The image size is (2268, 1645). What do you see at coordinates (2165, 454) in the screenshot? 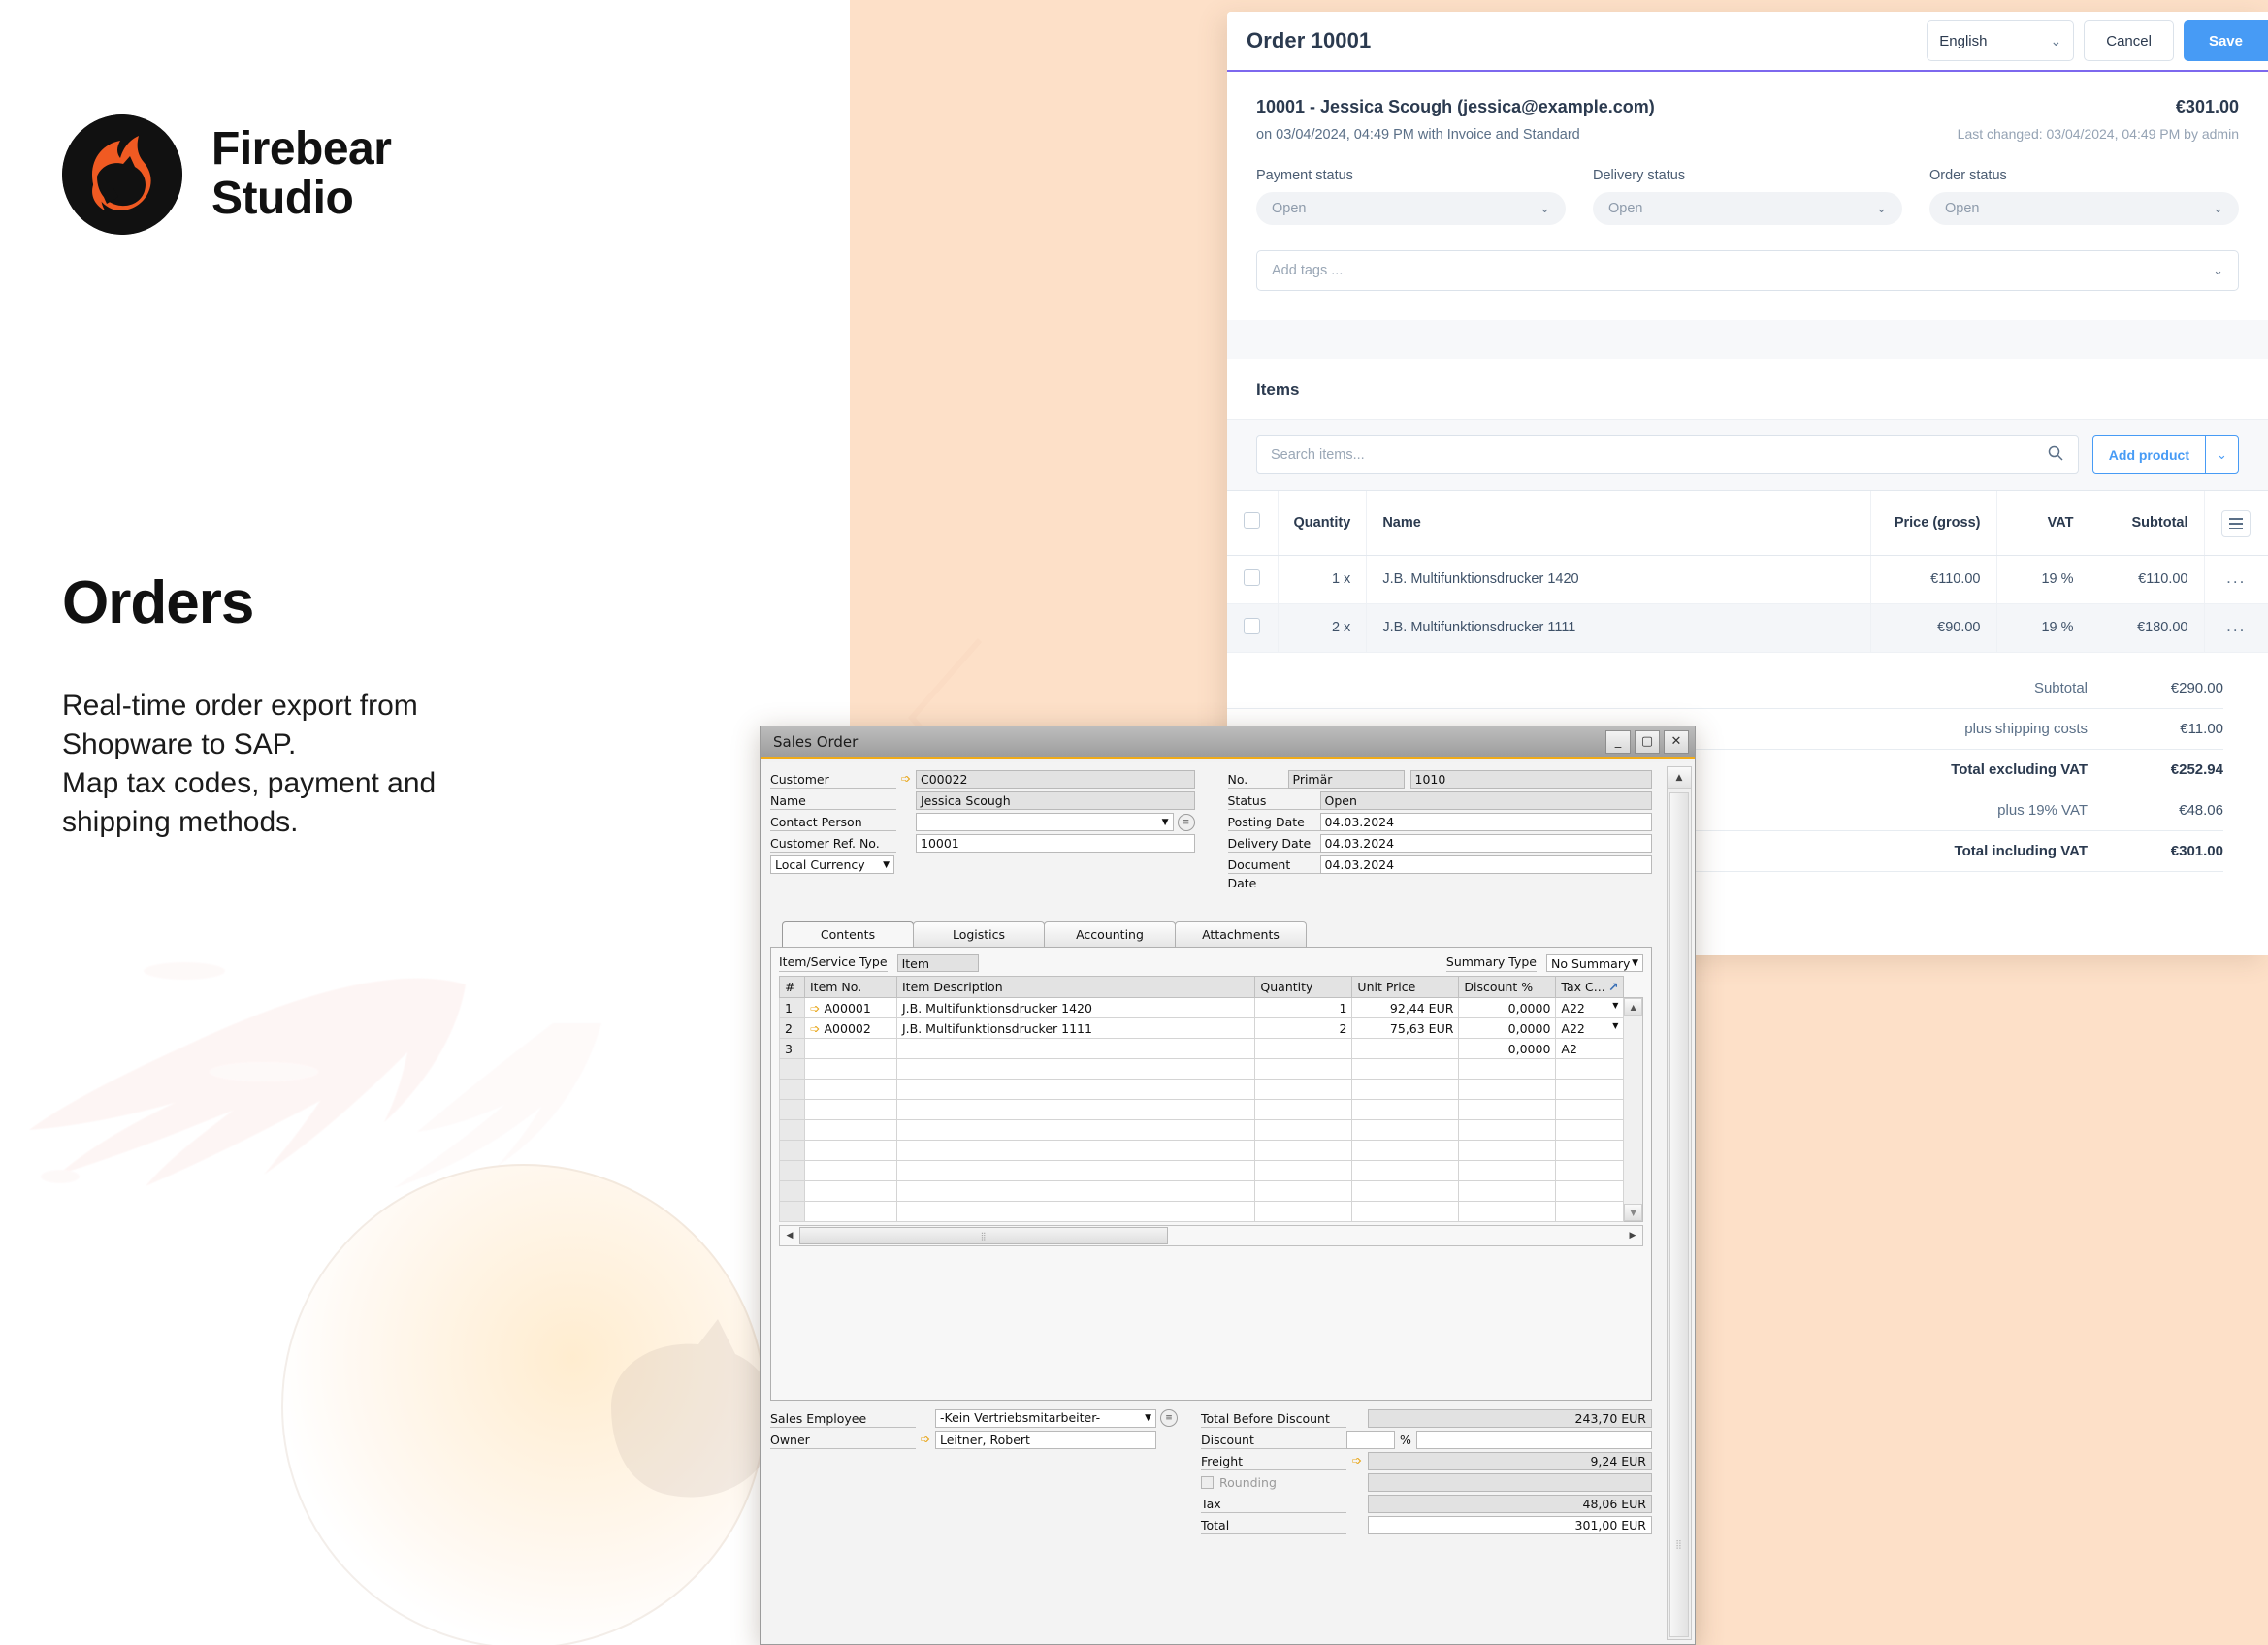
I see `add-product-button: Add product ⌄` at bounding box center [2165, 454].